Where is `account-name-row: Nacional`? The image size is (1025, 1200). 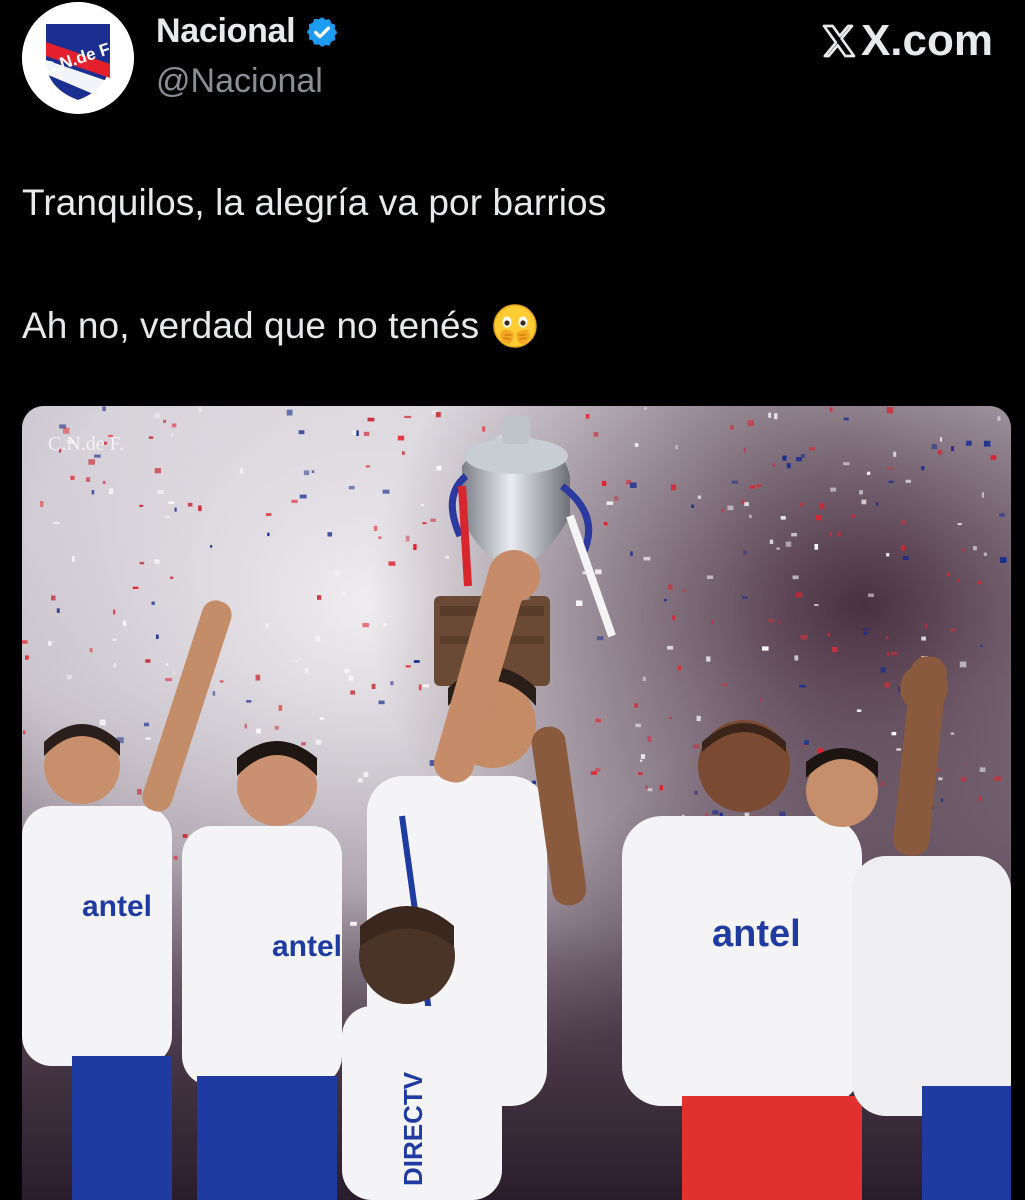
account-name-row: Nacional is located at coordinates (247, 31).